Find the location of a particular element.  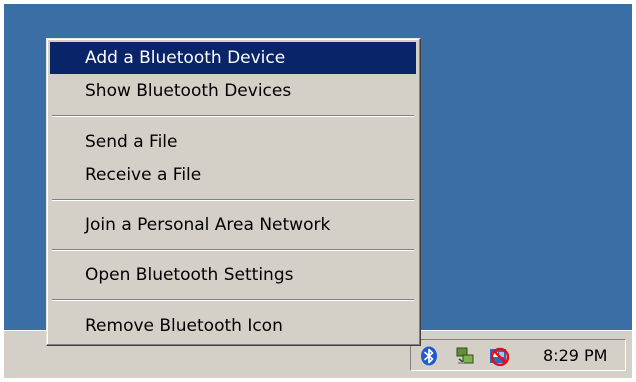

menu-item-open-bluetooth-settings: Open Bluetooth Settings is located at coordinates (233, 275).